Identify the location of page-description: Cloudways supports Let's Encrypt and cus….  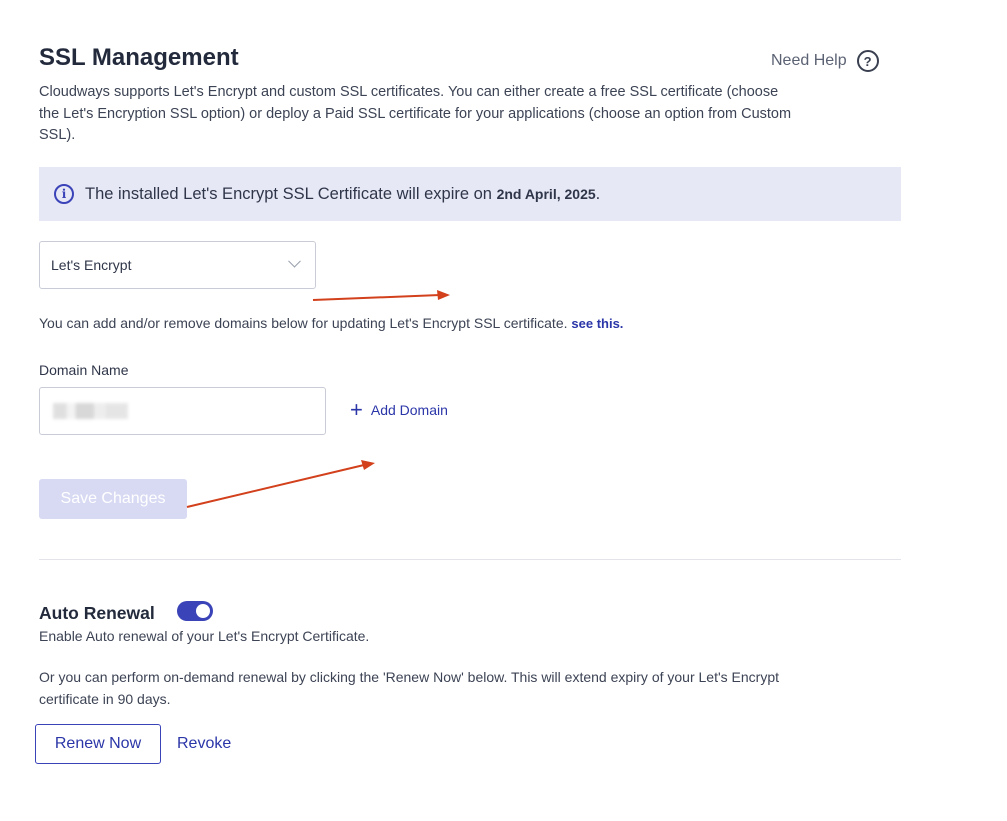
(415, 113).